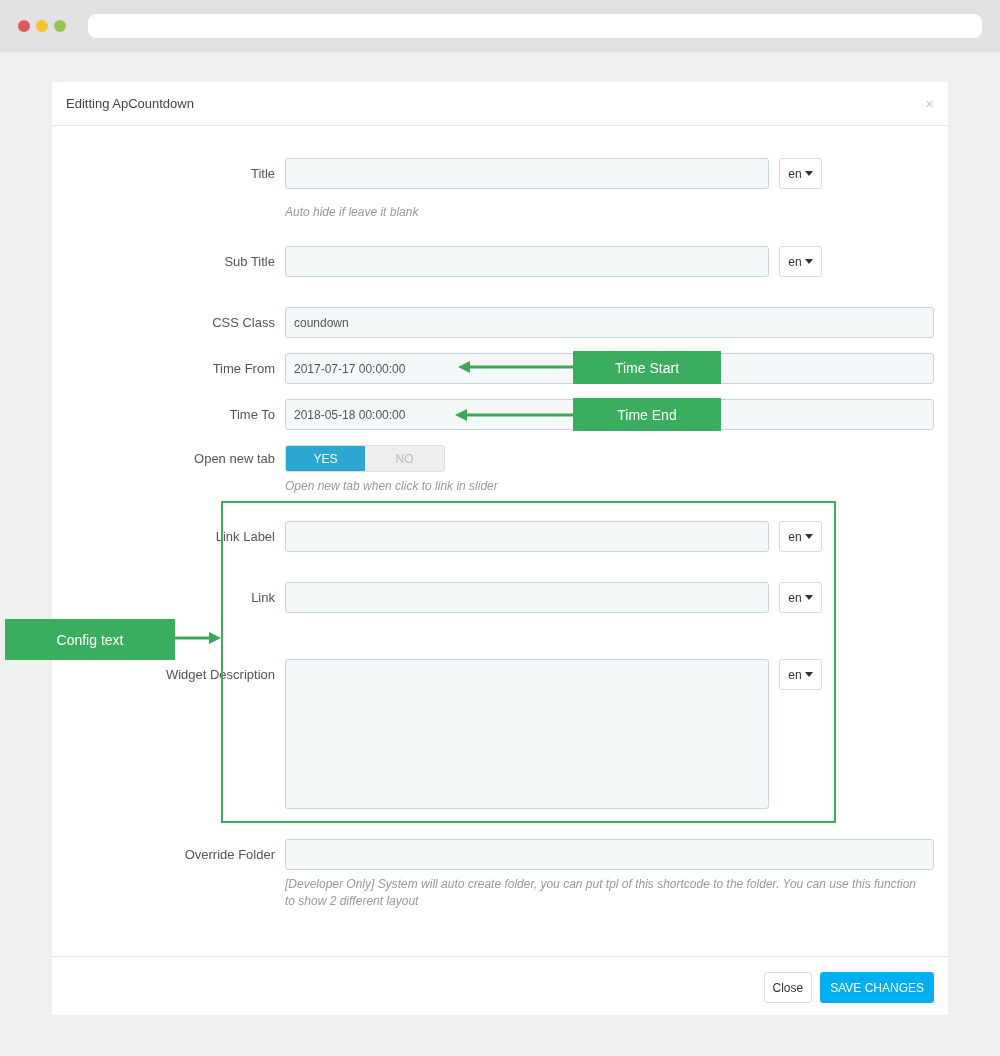  What do you see at coordinates (262, 173) in the screenshot?
I see `field-label: Title` at bounding box center [262, 173].